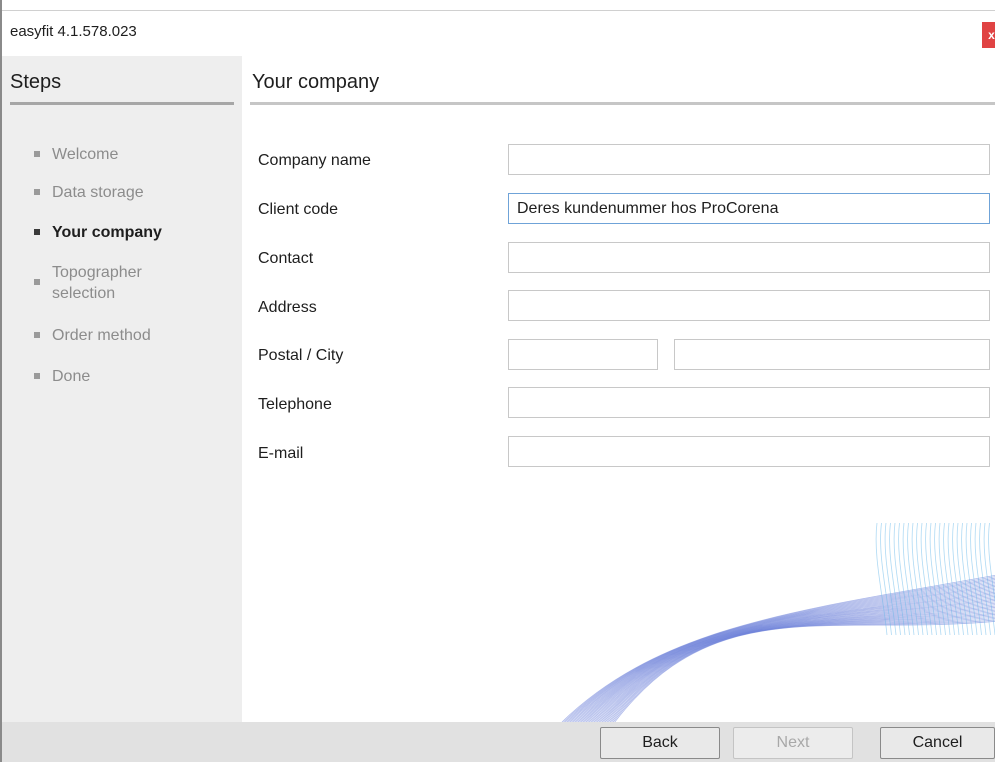  Describe the element at coordinates (937, 743) in the screenshot. I see `cancel-button: Cancel` at that location.